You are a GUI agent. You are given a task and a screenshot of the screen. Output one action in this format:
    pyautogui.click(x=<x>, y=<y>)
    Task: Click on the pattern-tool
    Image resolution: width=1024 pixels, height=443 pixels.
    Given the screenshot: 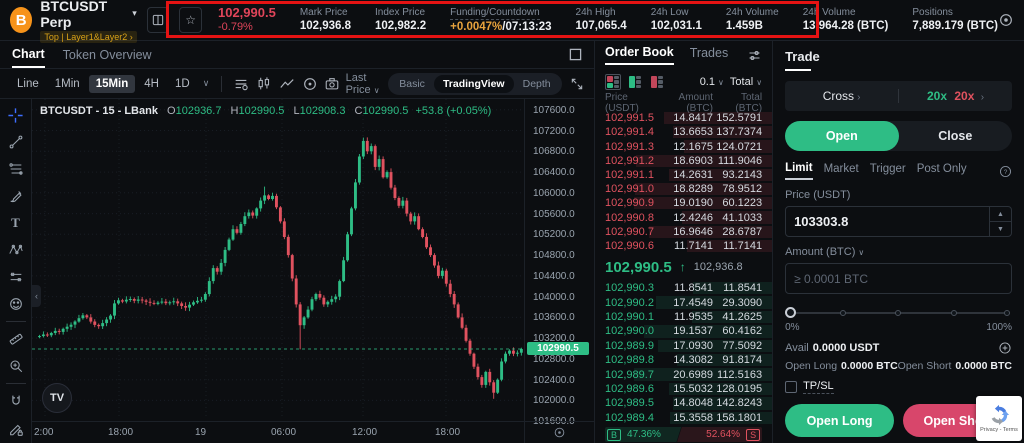 What is the action you would take?
    pyautogui.click(x=16, y=250)
    